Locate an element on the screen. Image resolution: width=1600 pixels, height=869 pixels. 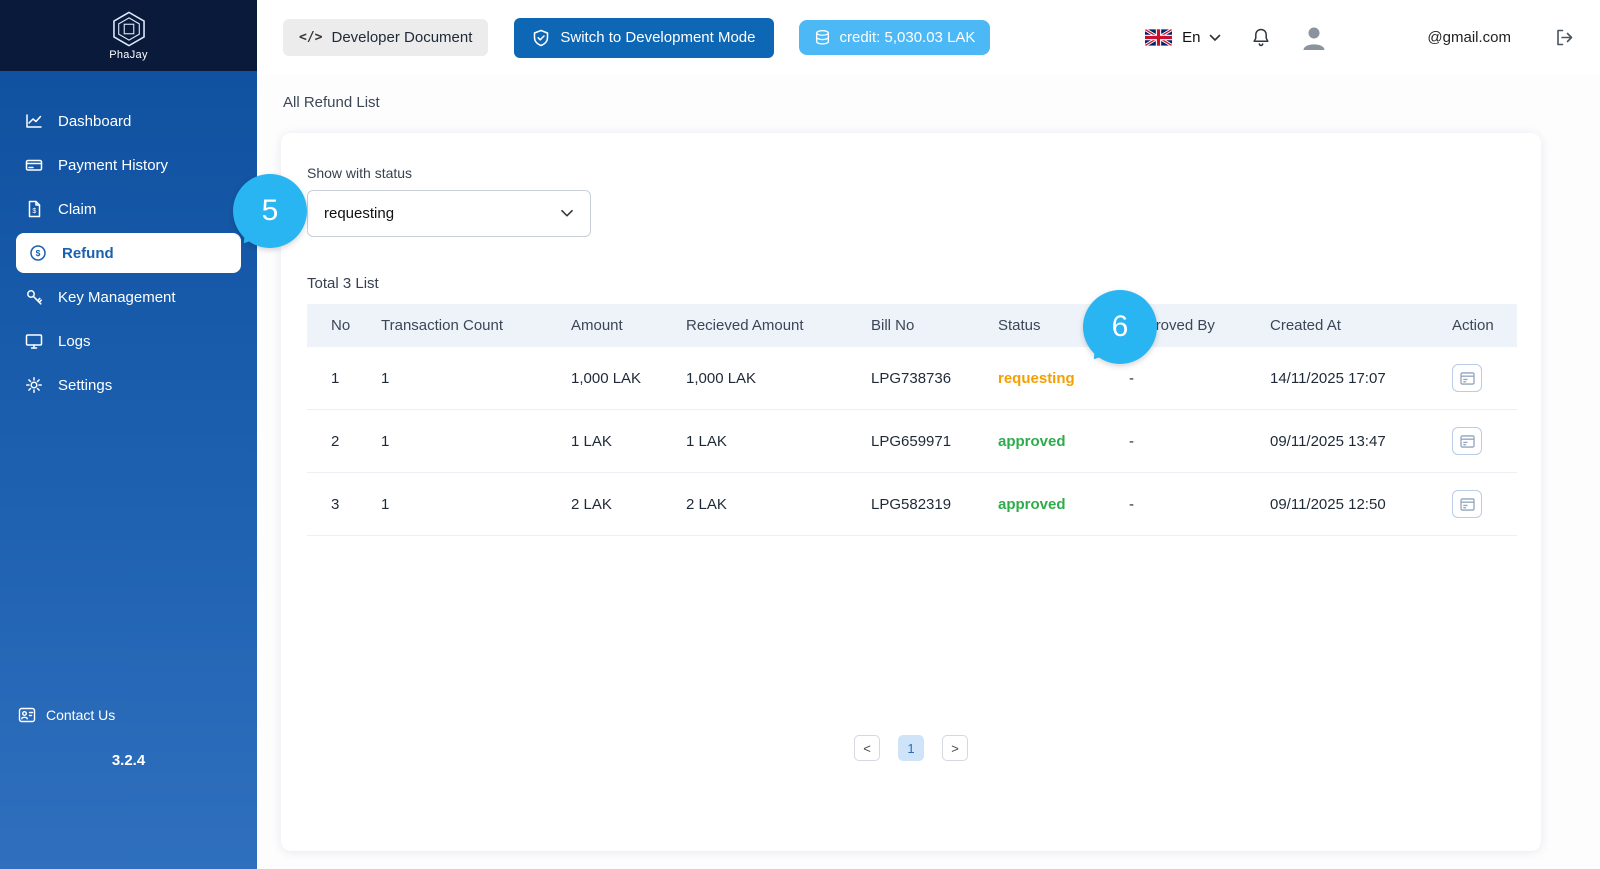
pagination-prev-button: < is located at coordinates (867, 748).